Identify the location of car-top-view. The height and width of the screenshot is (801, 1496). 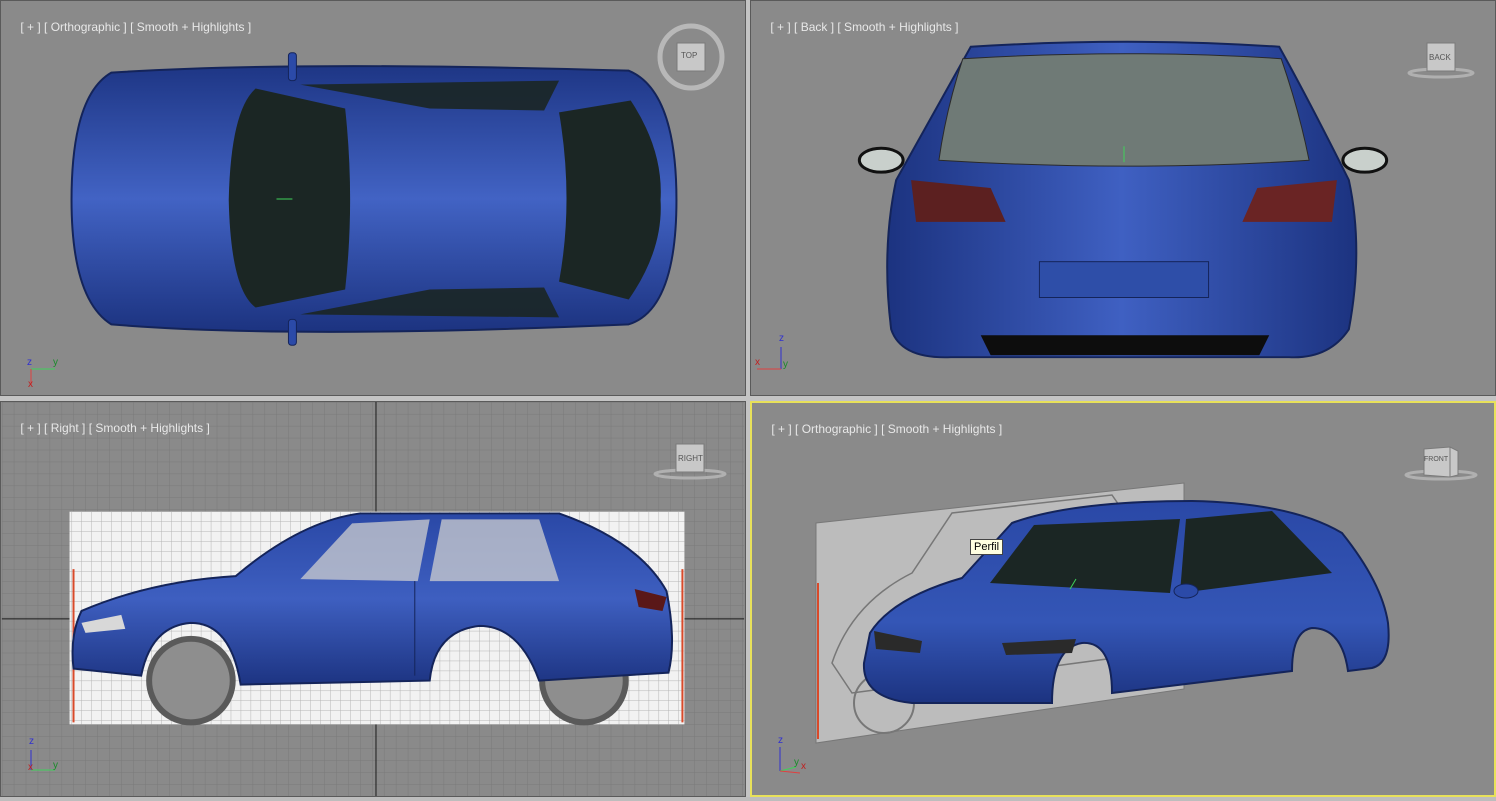
(374, 199).